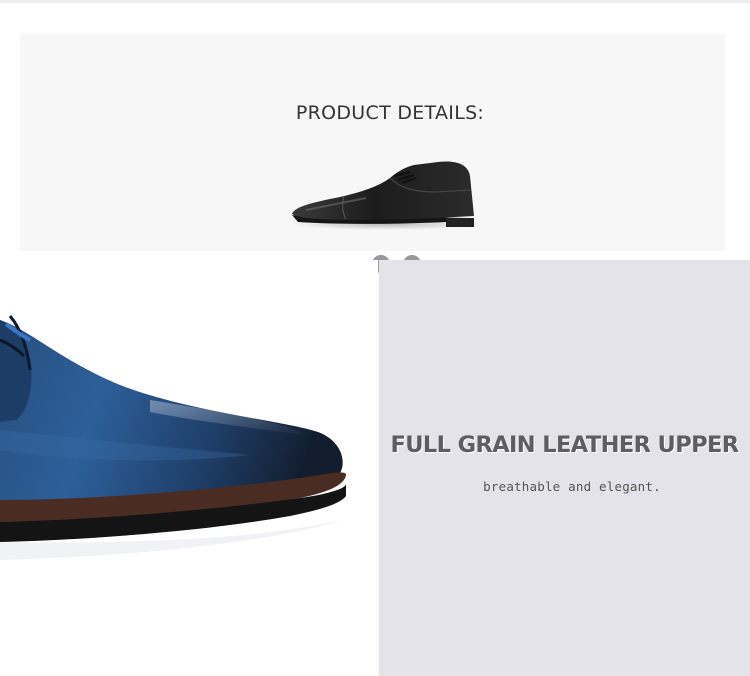 The width and height of the screenshot is (750, 676). I want to click on feature-subtitle: breathable and elegant., so click(572, 486).